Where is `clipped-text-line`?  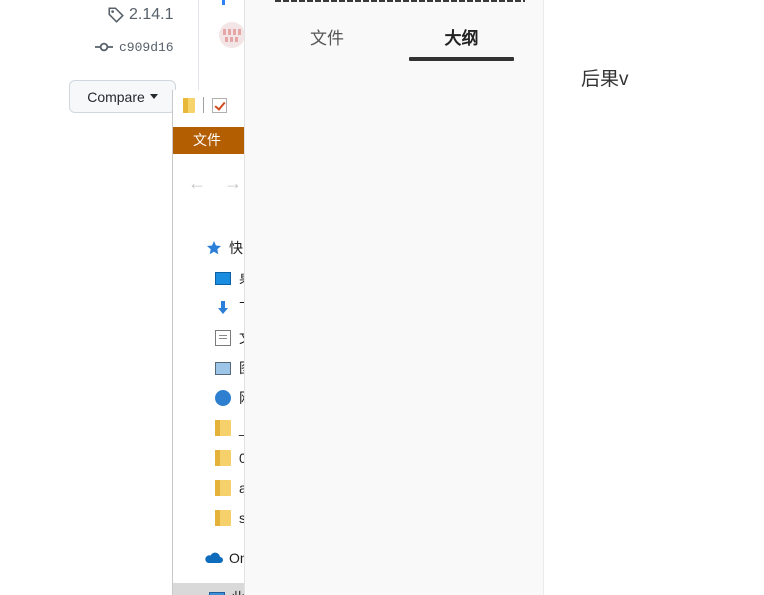
clipped-text-line is located at coordinates (395, 2).